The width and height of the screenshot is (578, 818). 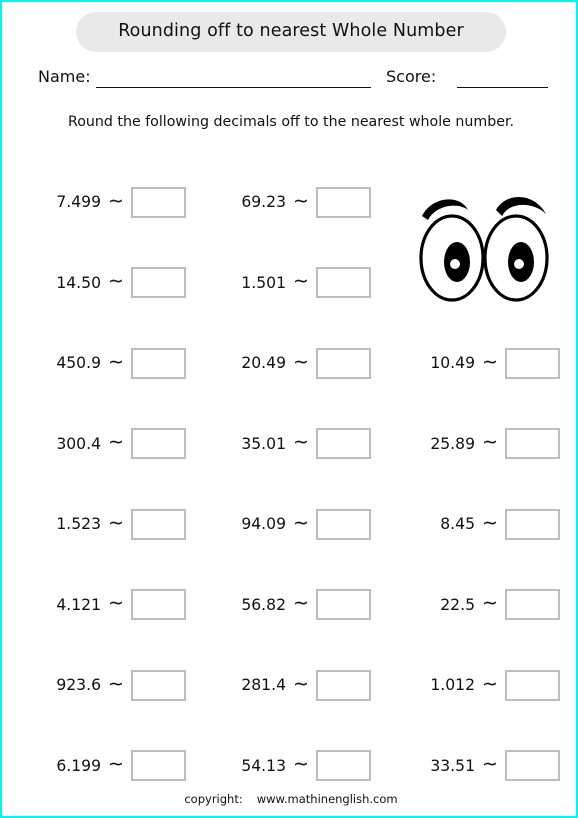 What do you see at coordinates (293, 81) in the screenshot?
I see `name-score-row: Name: Score:` at bounding box center [293, 81].